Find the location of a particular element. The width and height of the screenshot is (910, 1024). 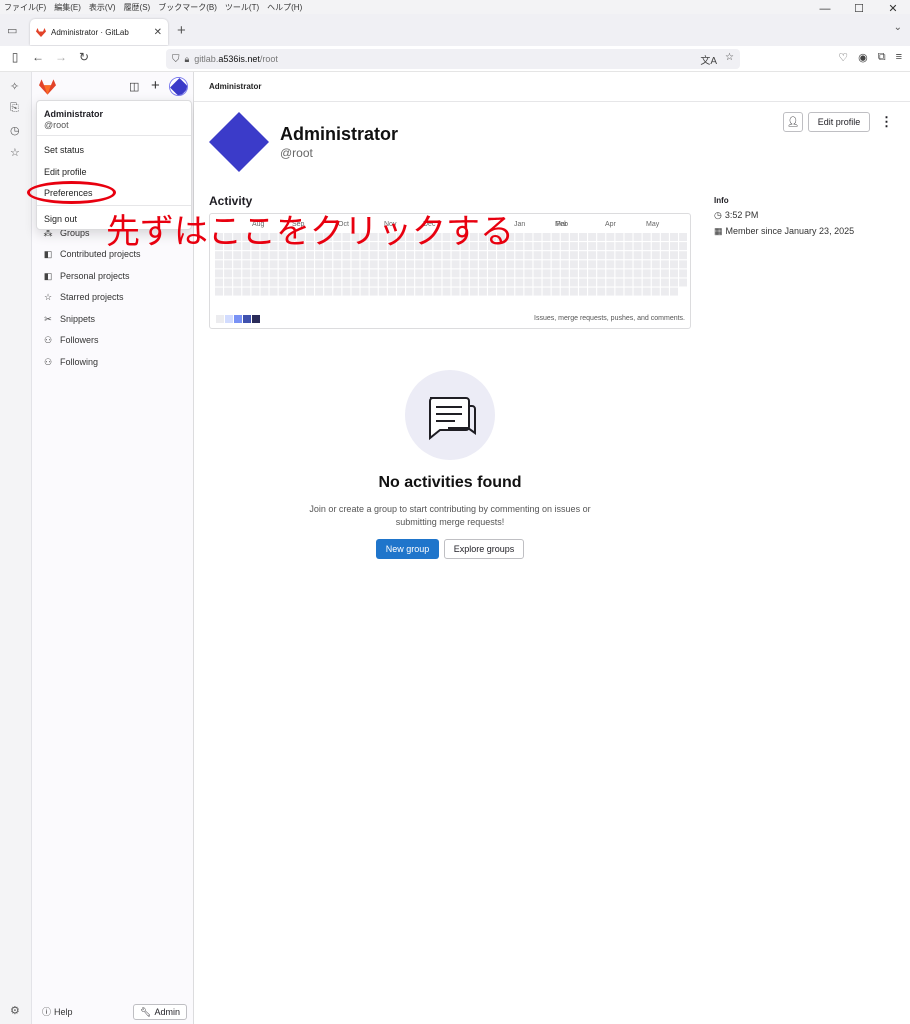

synced-tabs-icon: ⎘ is located at coordinates (14, 108).